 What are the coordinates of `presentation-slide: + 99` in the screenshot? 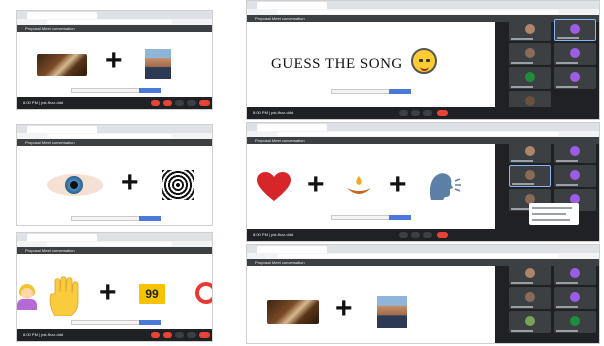 It's located at (114, 292).